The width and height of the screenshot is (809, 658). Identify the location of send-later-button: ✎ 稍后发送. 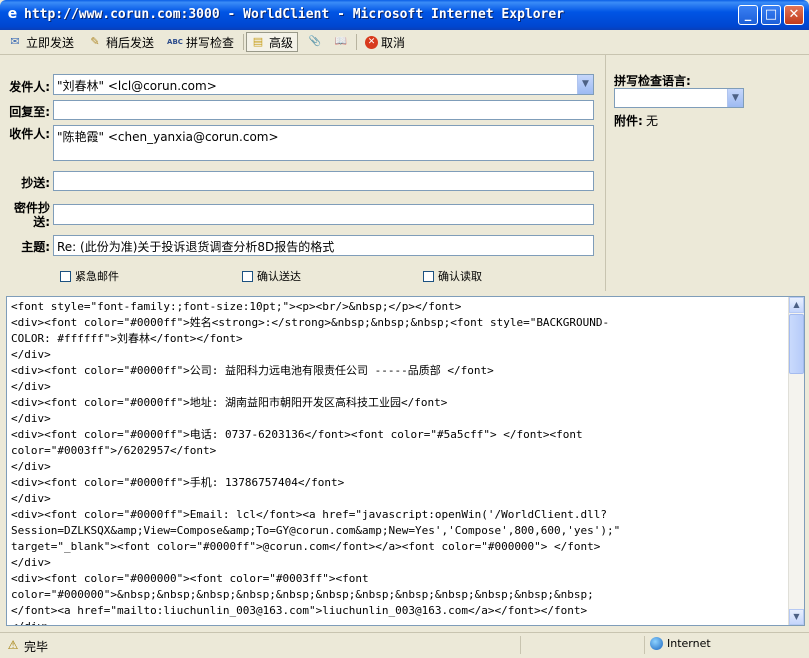
(120, 42).